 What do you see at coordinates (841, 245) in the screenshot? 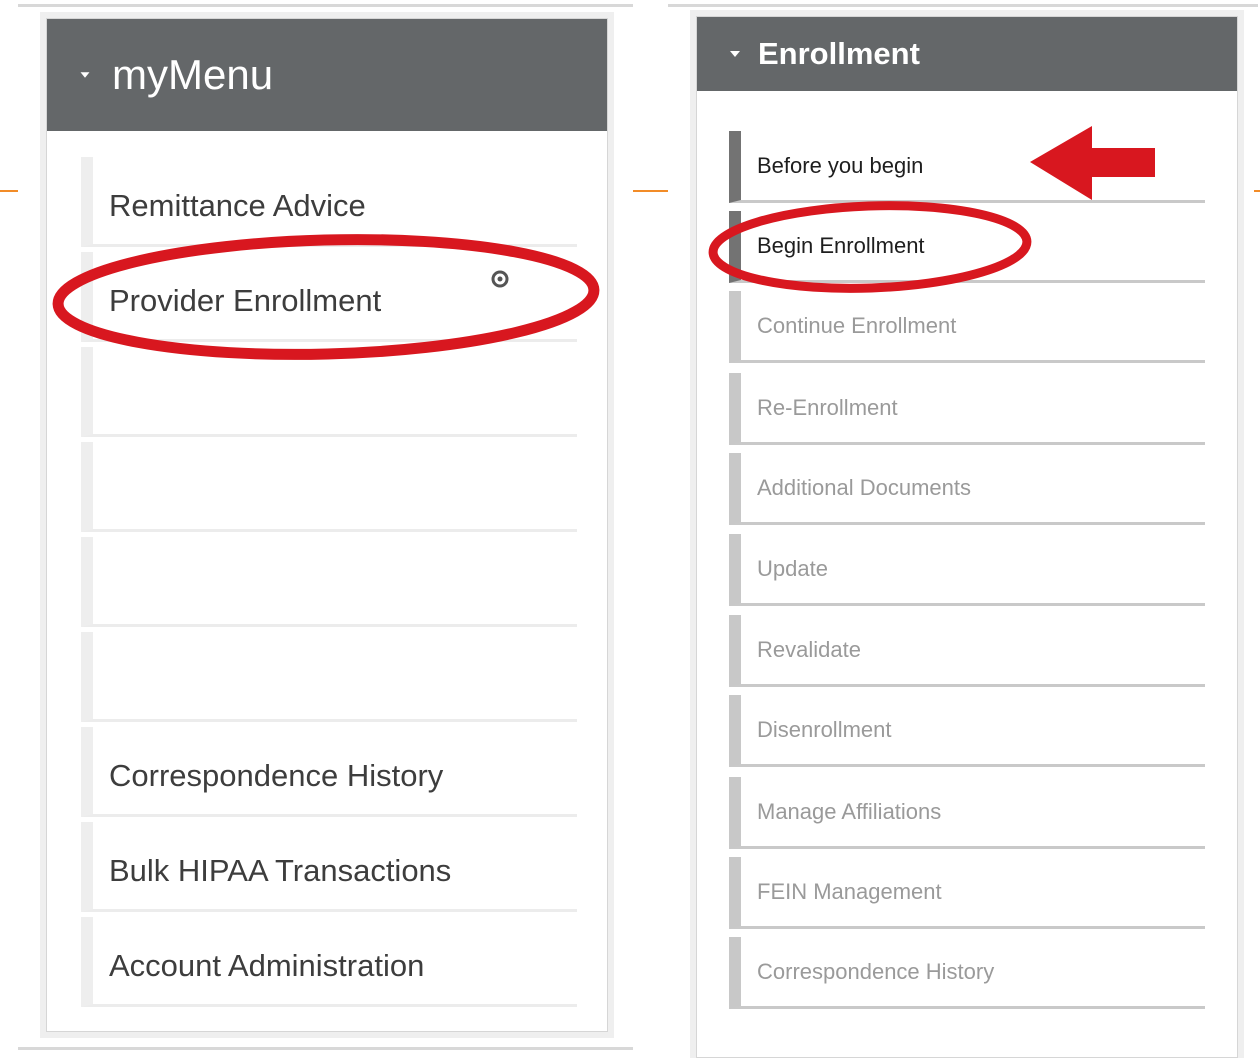
I see `menu-item-label: Begin Enrollment` at bounding box center [841, 245].